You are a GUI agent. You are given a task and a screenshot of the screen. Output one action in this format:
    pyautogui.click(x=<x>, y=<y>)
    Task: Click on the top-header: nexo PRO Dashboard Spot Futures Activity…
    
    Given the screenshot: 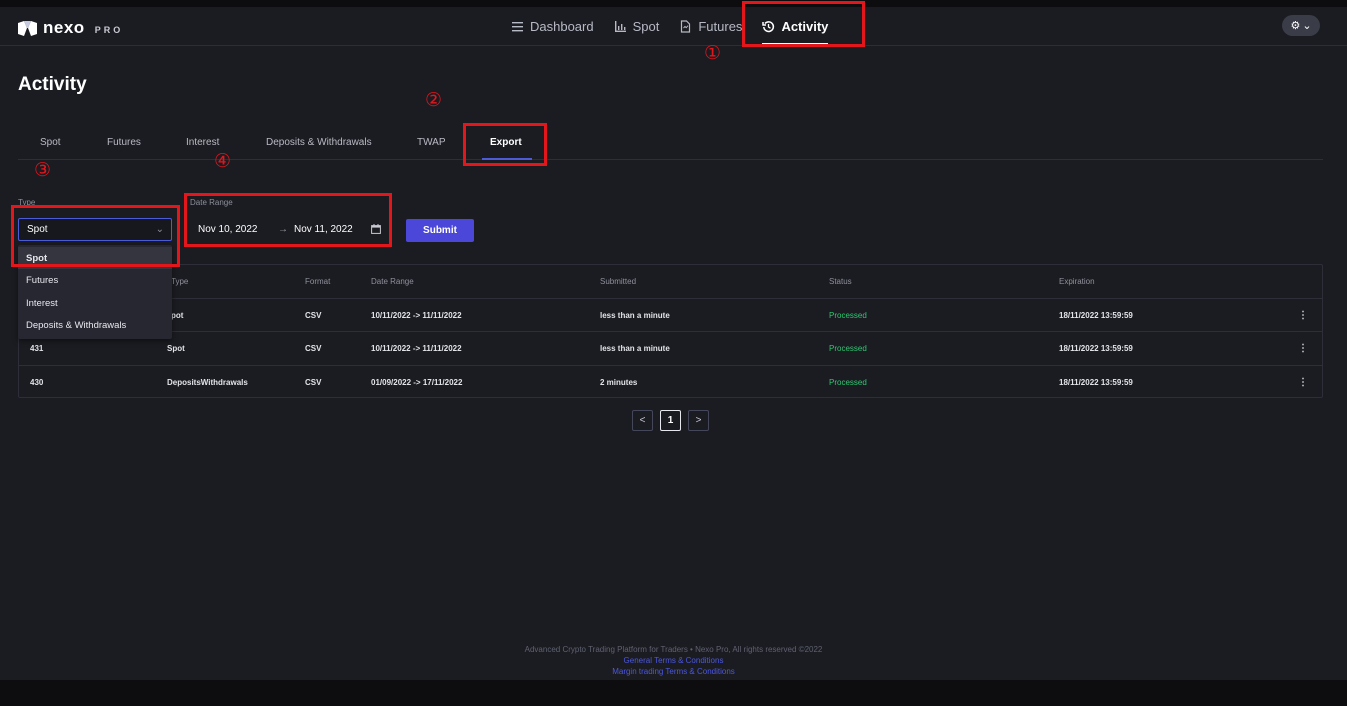 What is the action you would take?
    pyautogui.click(x=673, y=26)
    